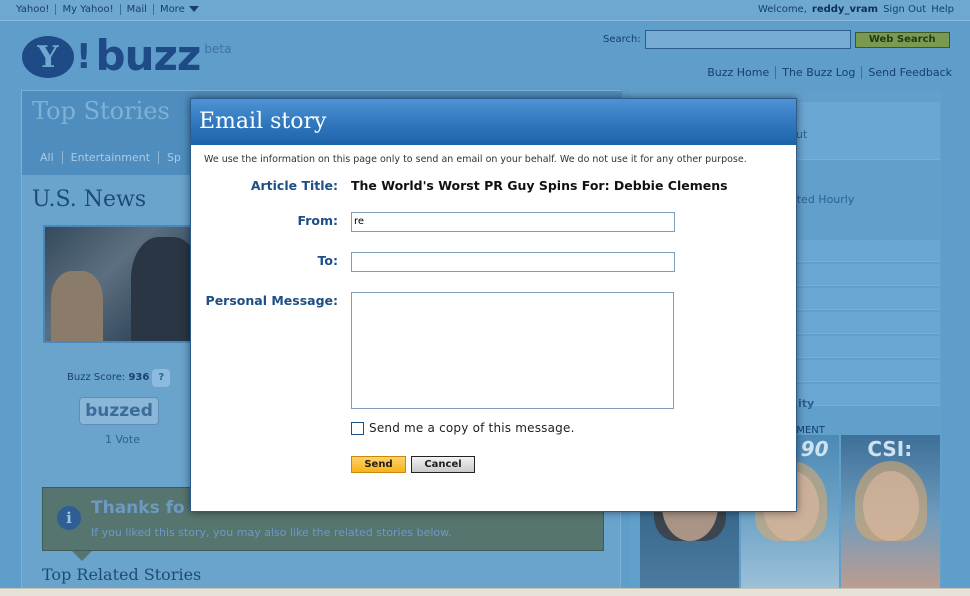  I want to click on logo-y: Y, so click(48, 57).